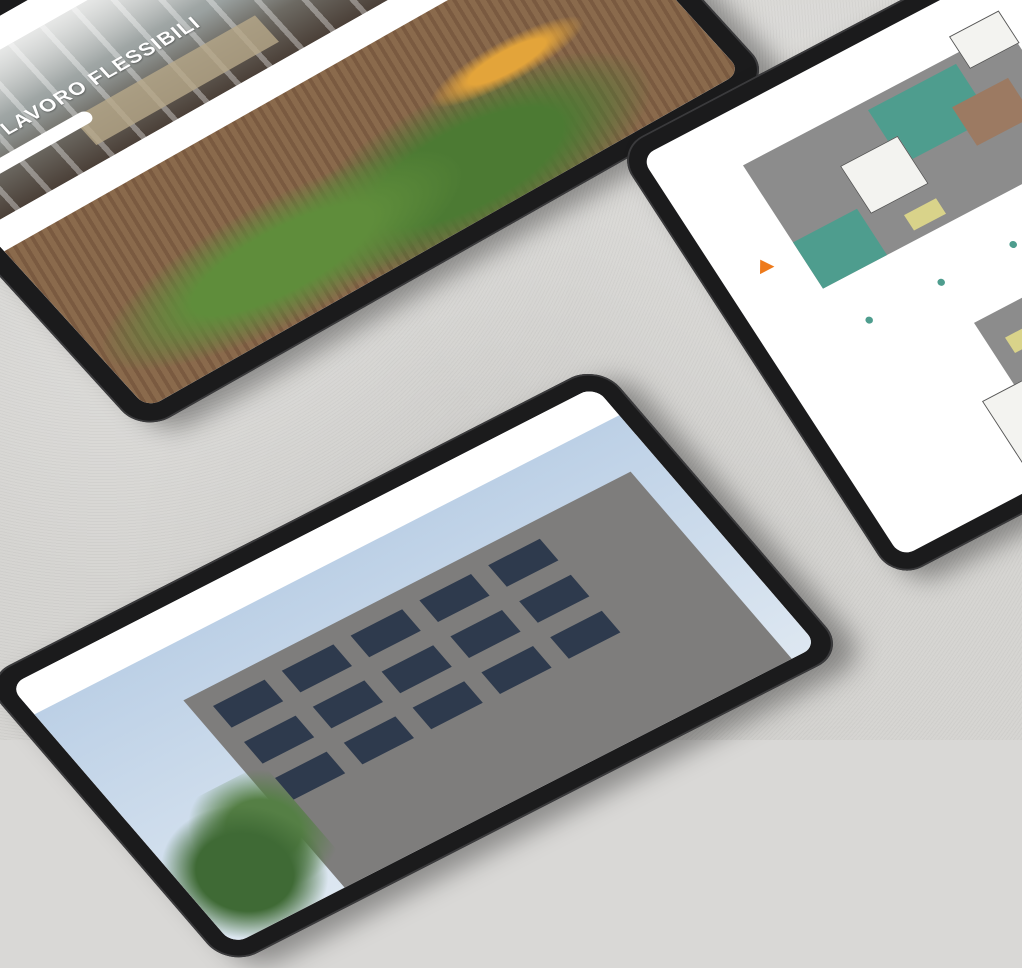 The image size is (1022, 968). Describe the element at coordinates (982, 349) in the screenshot. I see `floor-plan-lower` at that location.